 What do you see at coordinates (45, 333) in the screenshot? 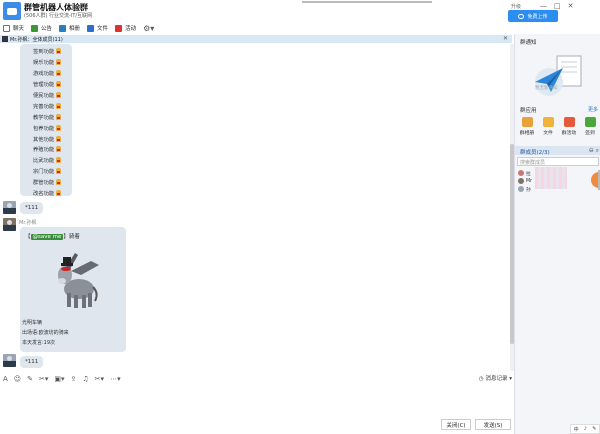
I see `card-line-quote: 出场语:欧波坊的骑来` at bounding box center [45, 333].